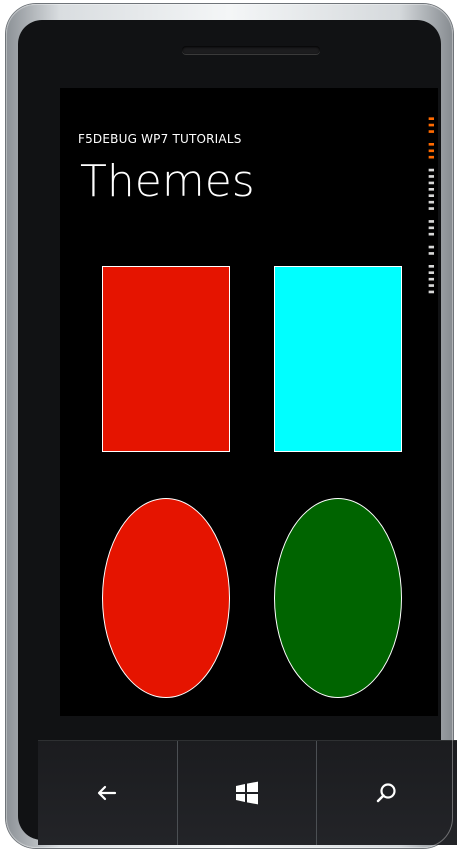 This screenshot has height=852, width=459. Describe the element at coordinates (338, 359) in the screenshot. I see `right-rectangle` at that location.